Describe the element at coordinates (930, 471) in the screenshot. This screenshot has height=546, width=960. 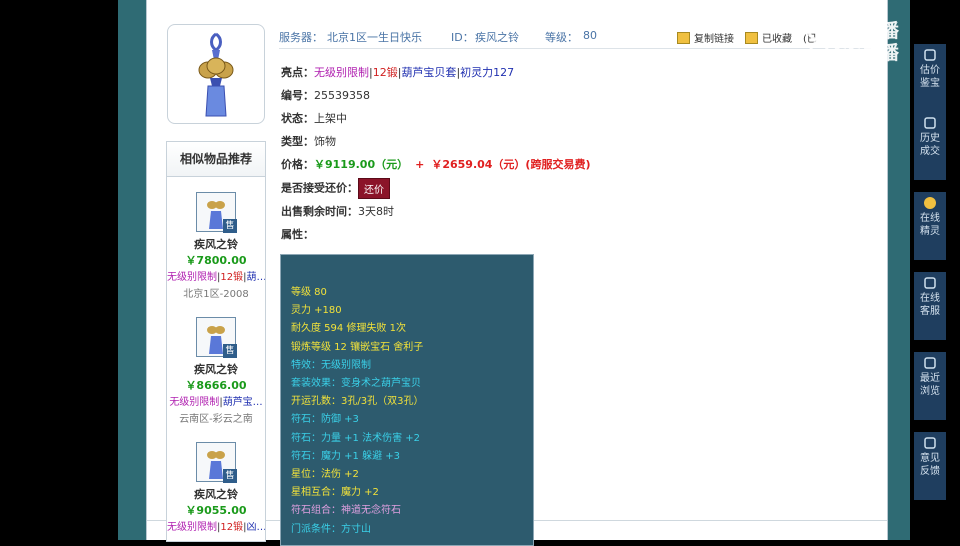
I see `sidebar-button-label: 反馈` at that location.